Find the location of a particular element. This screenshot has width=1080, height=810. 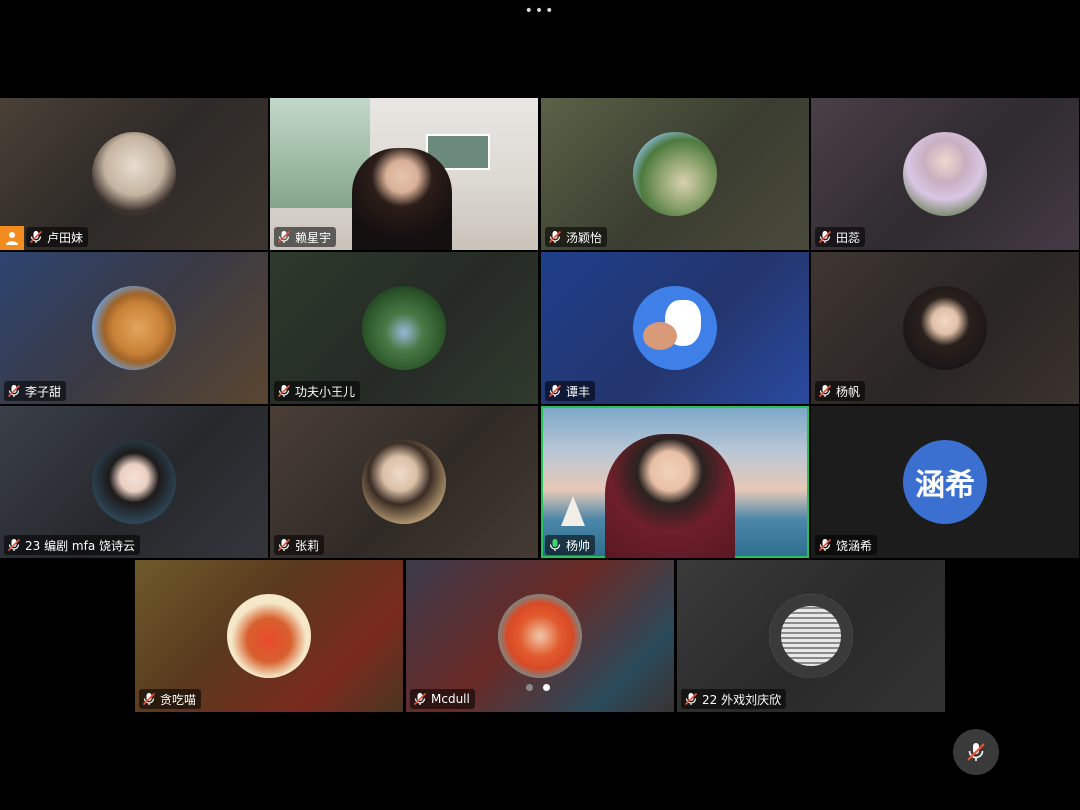

participant-name: 功夫小王儿 is located at coordinates (325, 391).